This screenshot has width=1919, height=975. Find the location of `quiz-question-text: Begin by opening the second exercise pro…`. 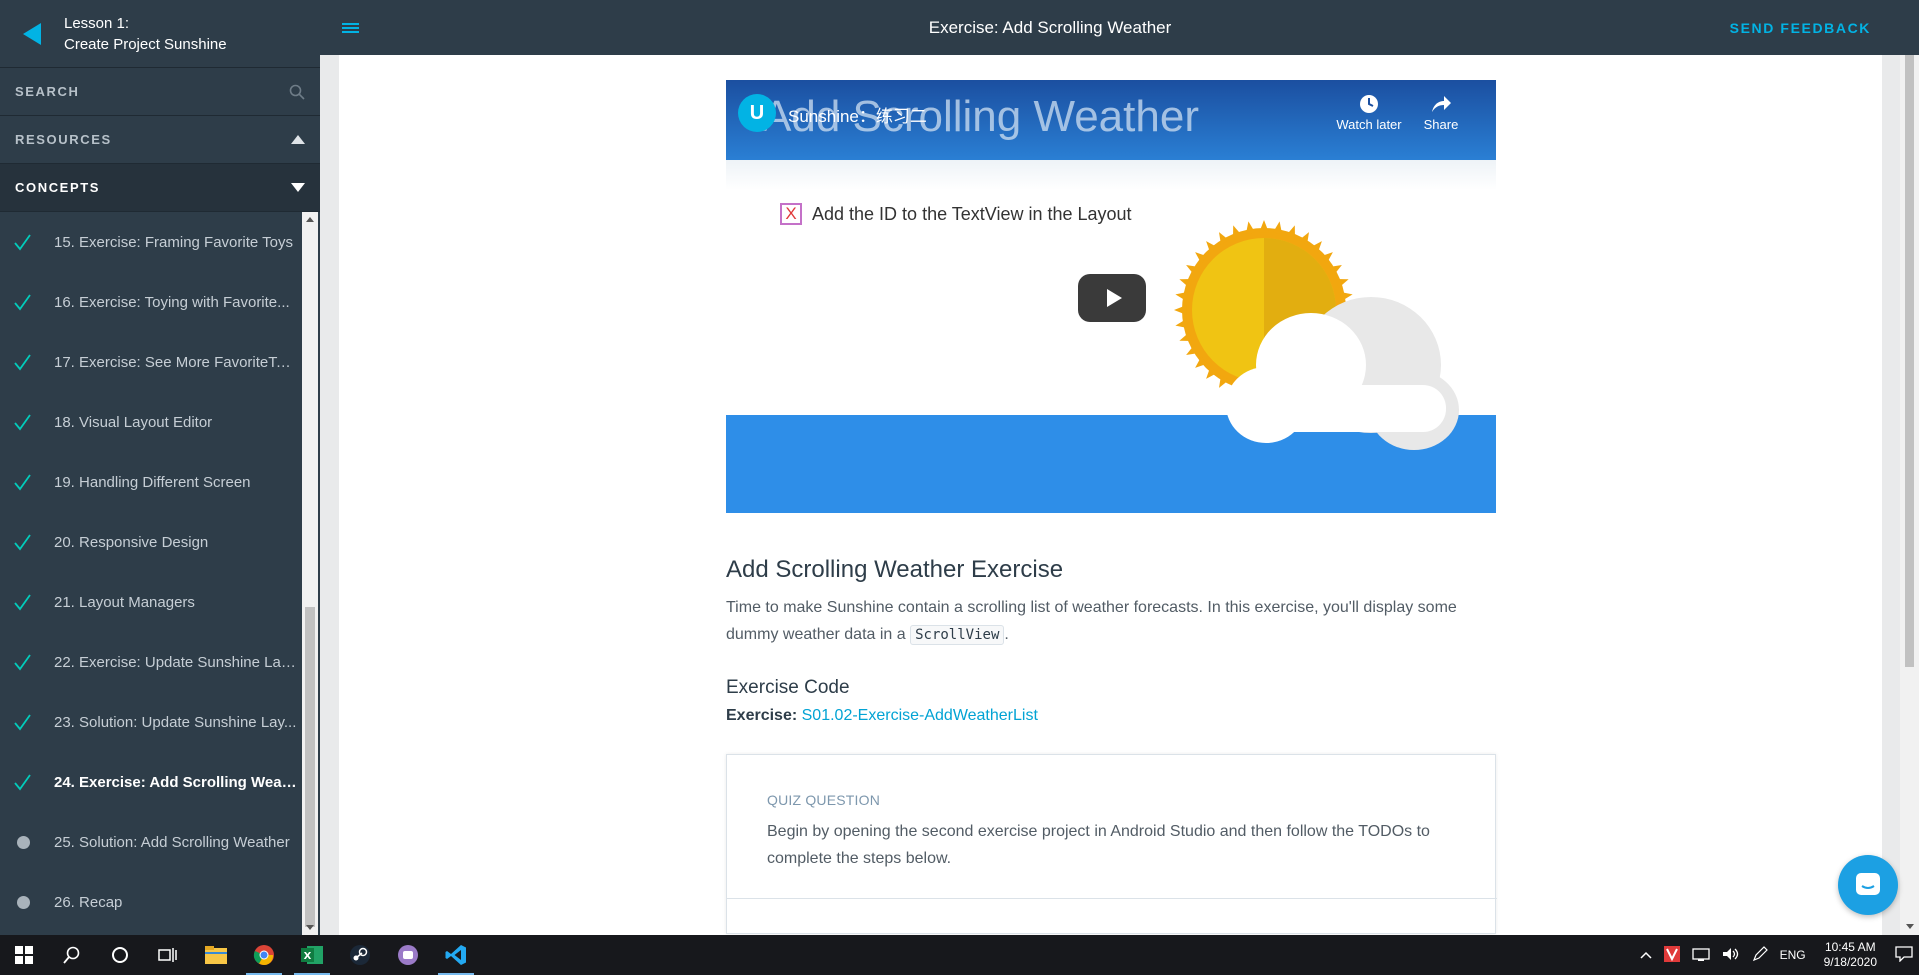

quiz-question-text: Begin by opening the second exercise pro… is located at coordinates (1098, 845).